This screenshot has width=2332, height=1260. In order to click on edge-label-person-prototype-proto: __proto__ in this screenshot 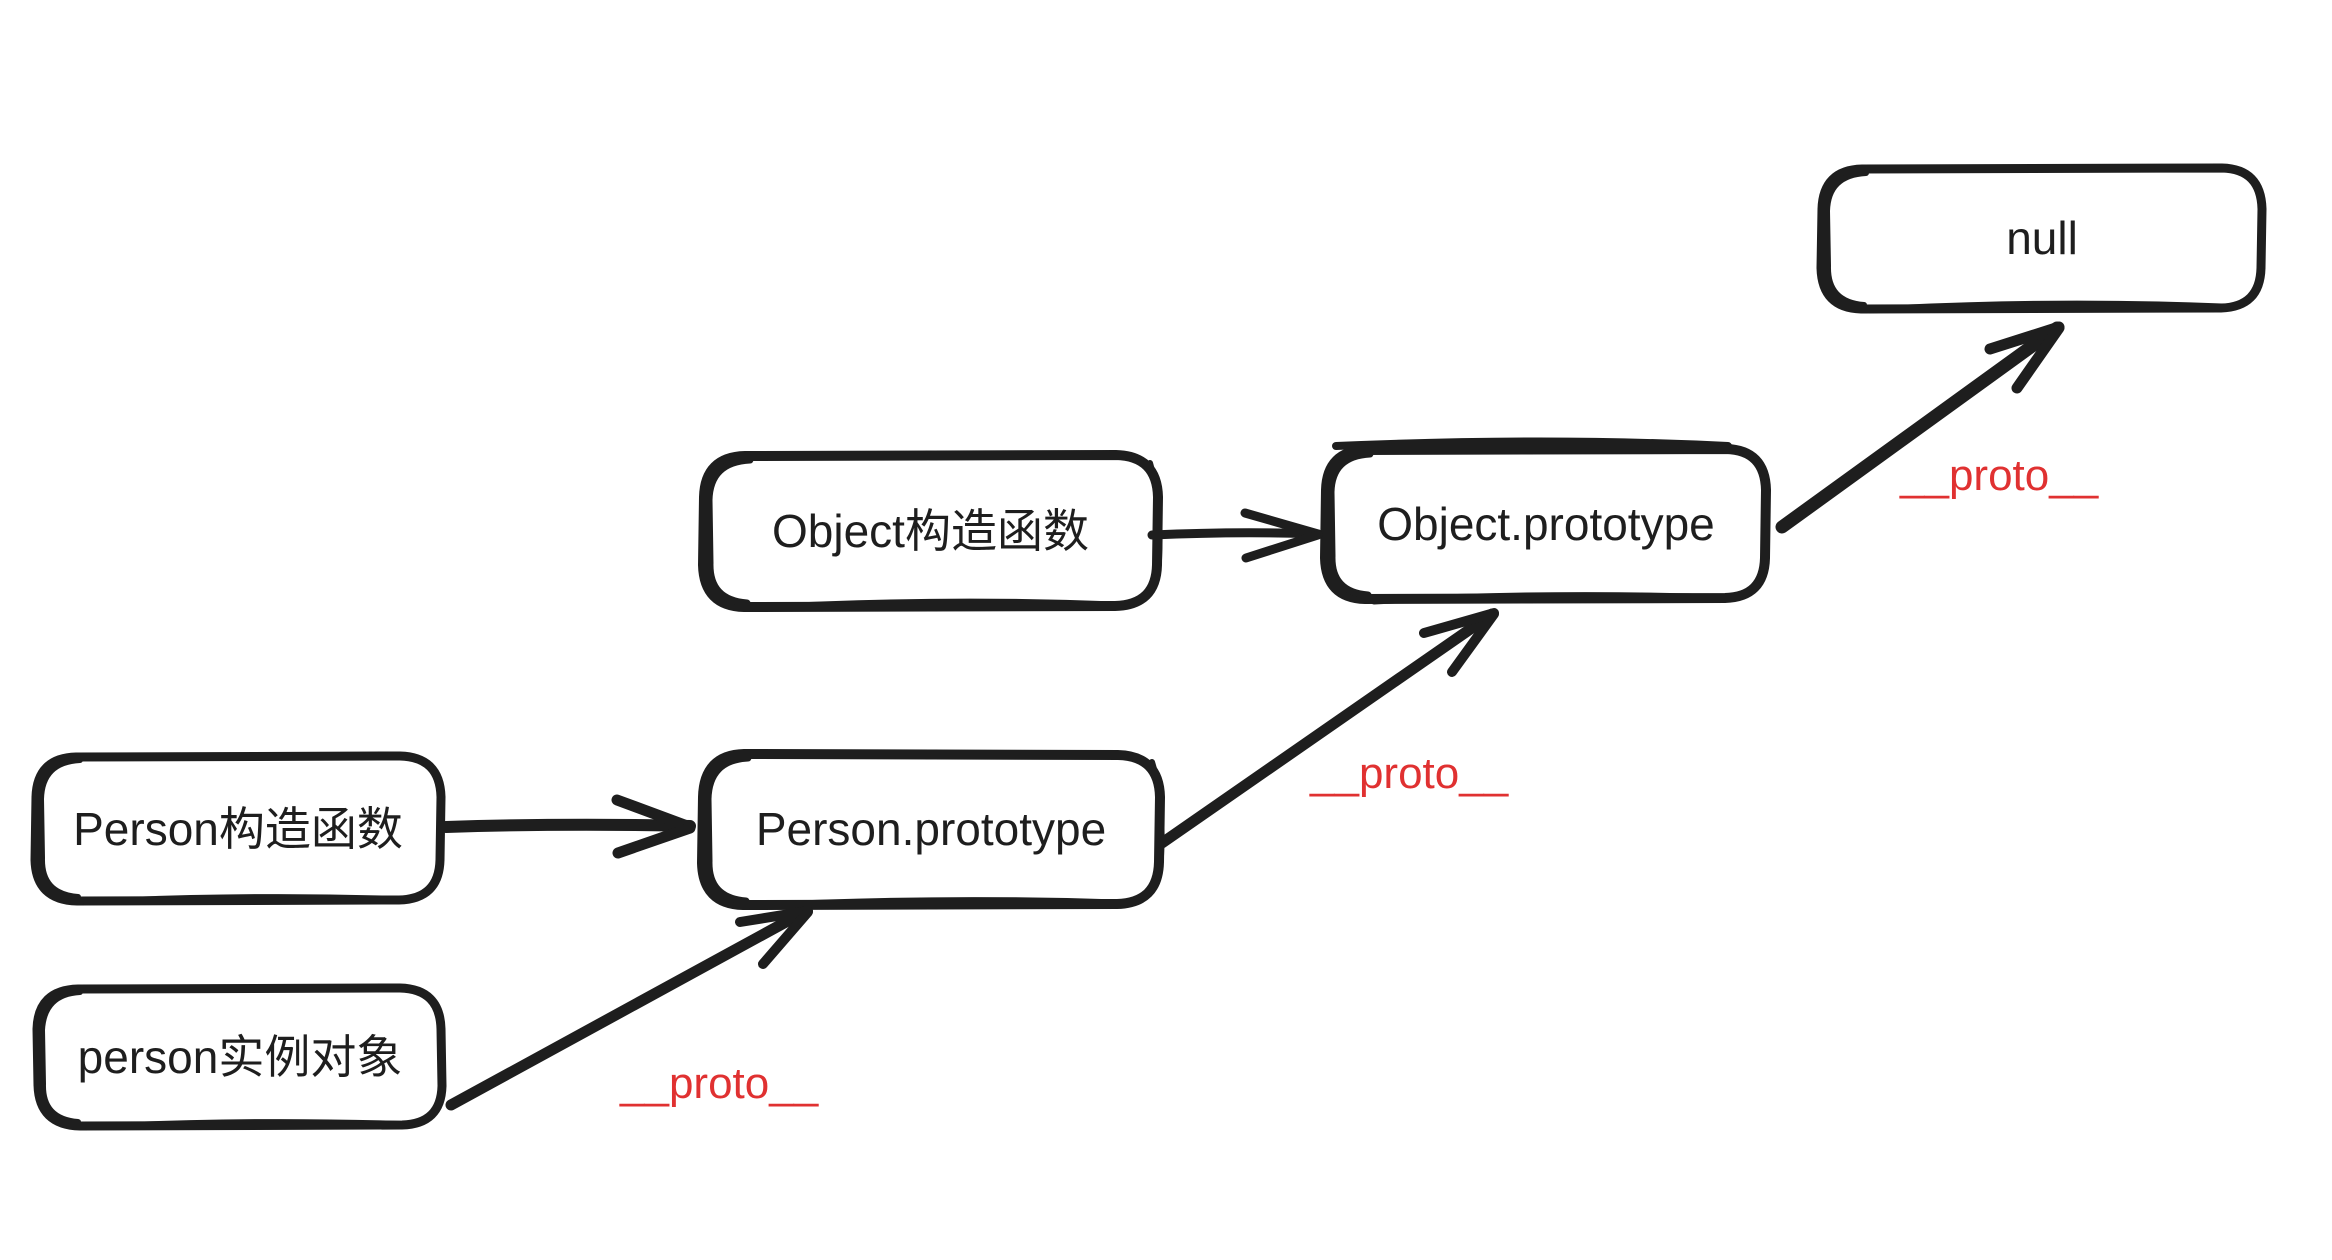, I will do `click(1409, 773)`.